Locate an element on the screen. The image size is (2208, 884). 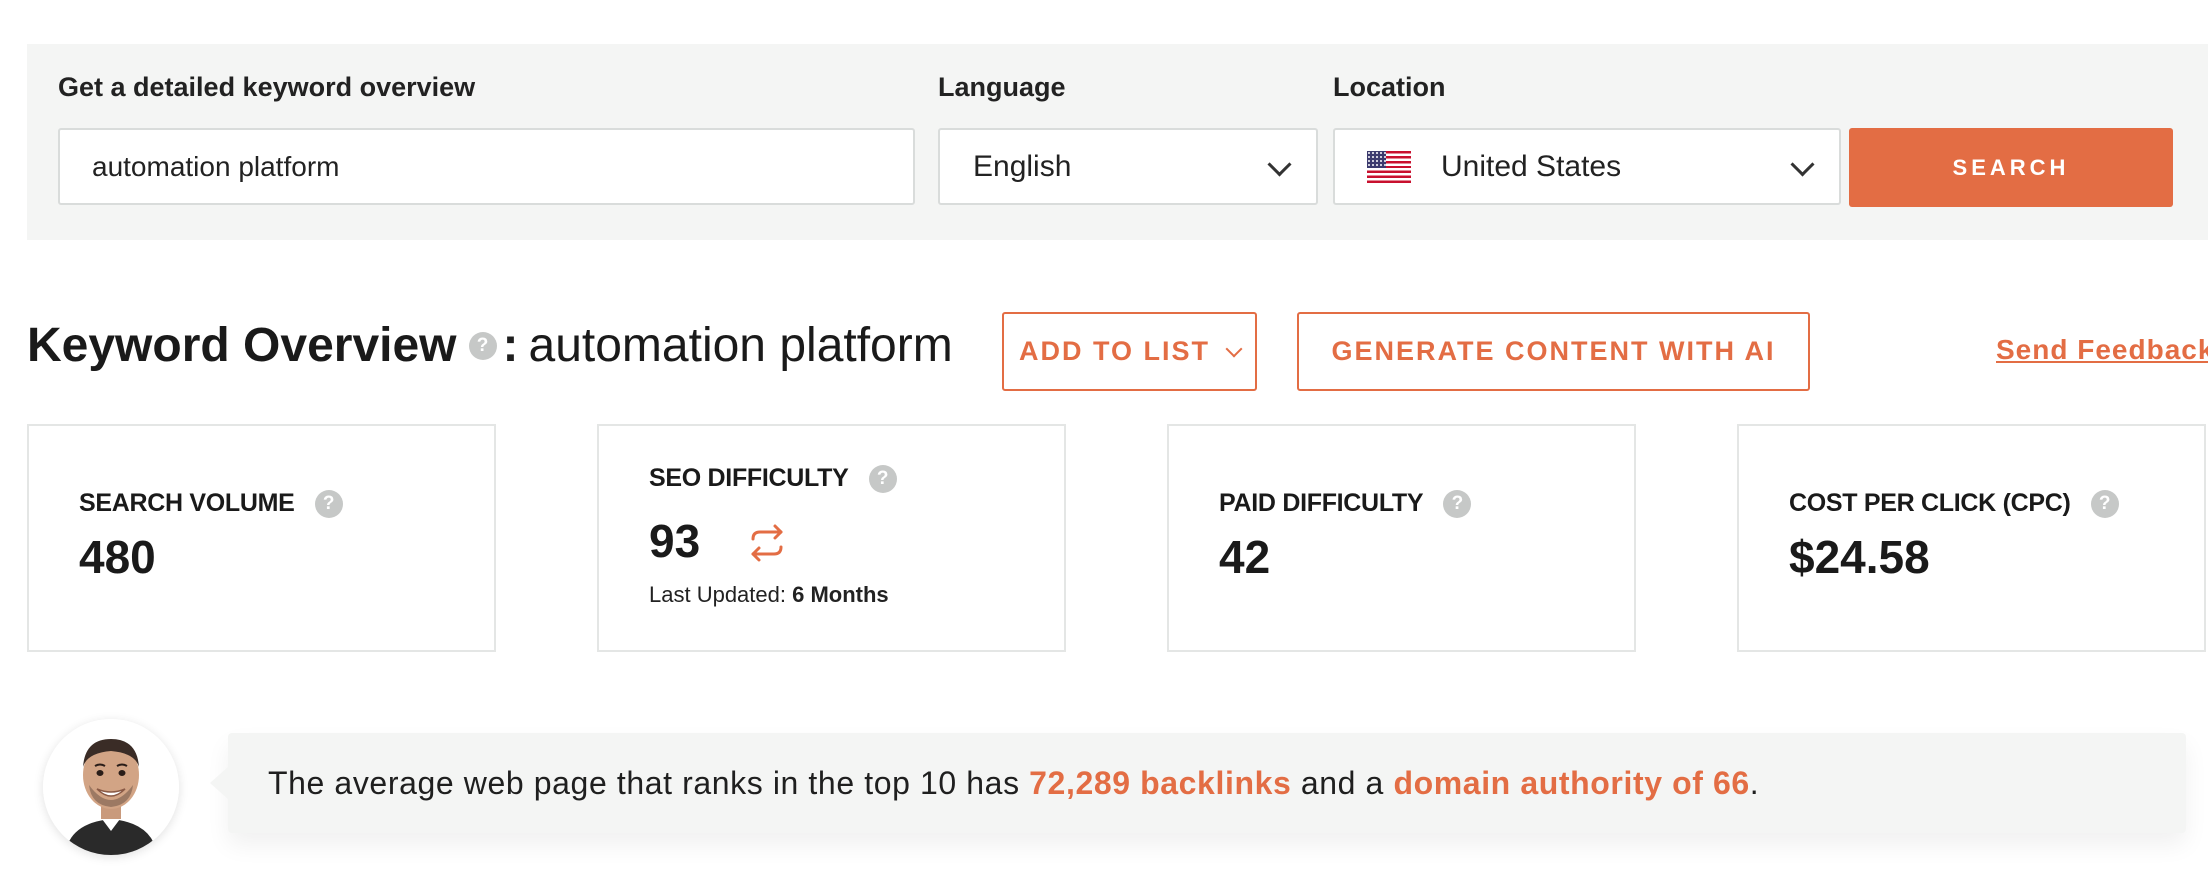
add-to-list-button: ADD TO LIST is located at coordinates (1129, 351).